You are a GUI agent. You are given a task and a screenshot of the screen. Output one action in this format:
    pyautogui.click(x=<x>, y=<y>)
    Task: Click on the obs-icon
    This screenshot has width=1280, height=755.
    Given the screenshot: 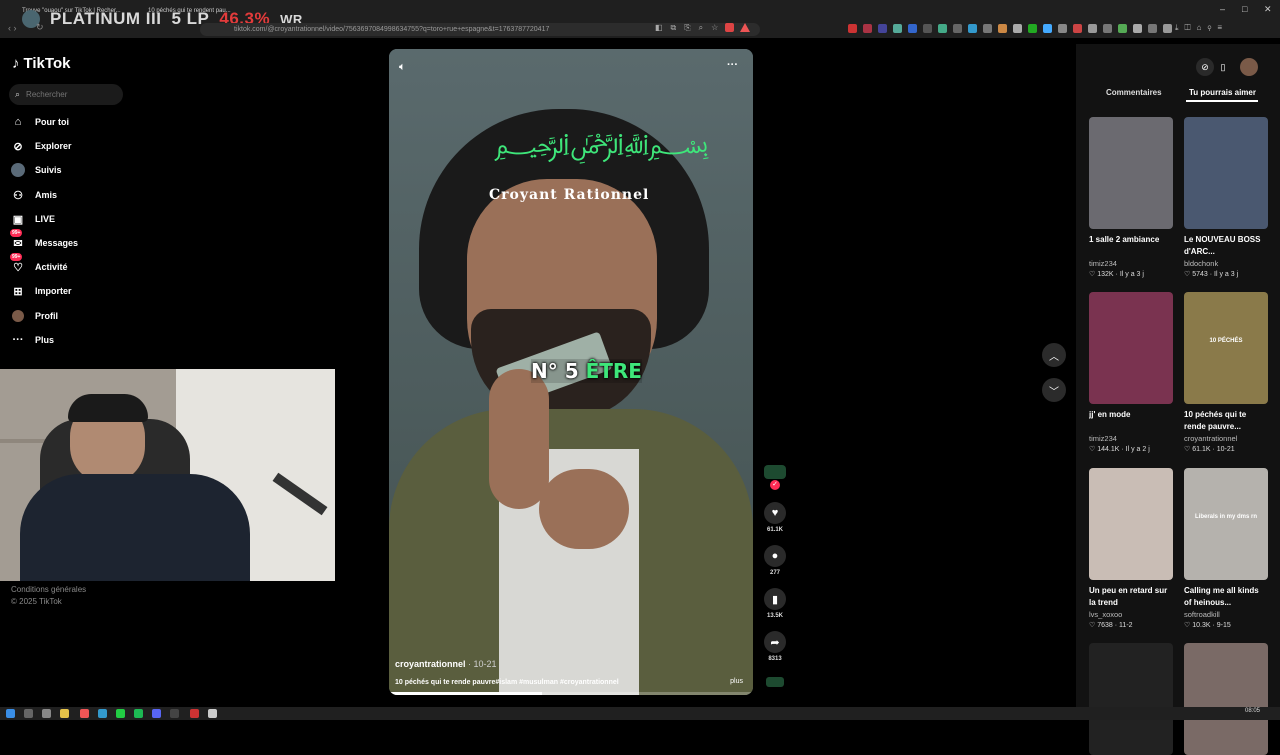 What is the action you would take?
    pyautogui.click(x=174, y=713)
    